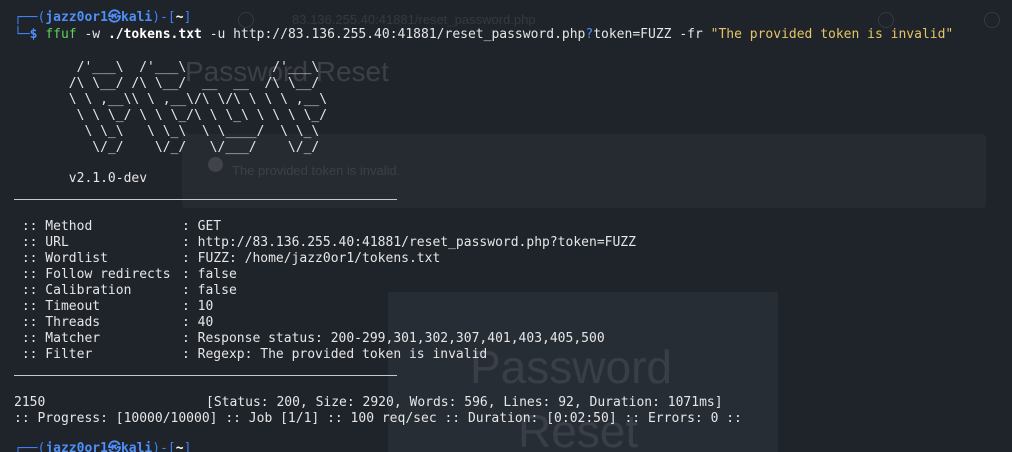  What do you see at coordinates (57, 322) in the screenshot?
I see `config-key: :: Threads` at bounding box center [57, 322].